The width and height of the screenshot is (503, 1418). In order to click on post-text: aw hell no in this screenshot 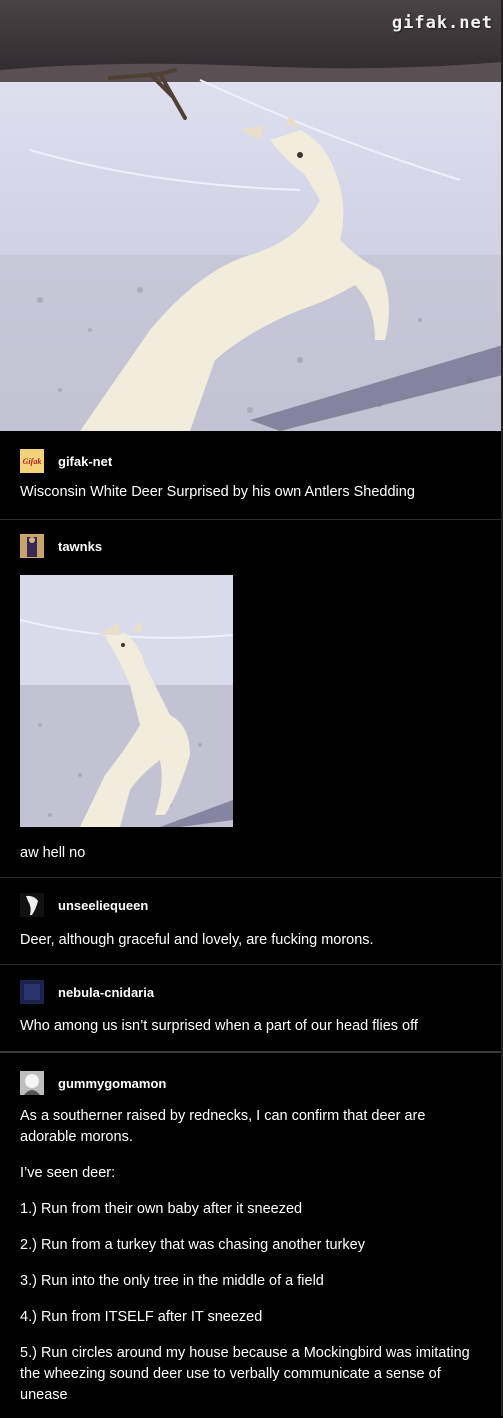, I will do `click(53, 853)`.